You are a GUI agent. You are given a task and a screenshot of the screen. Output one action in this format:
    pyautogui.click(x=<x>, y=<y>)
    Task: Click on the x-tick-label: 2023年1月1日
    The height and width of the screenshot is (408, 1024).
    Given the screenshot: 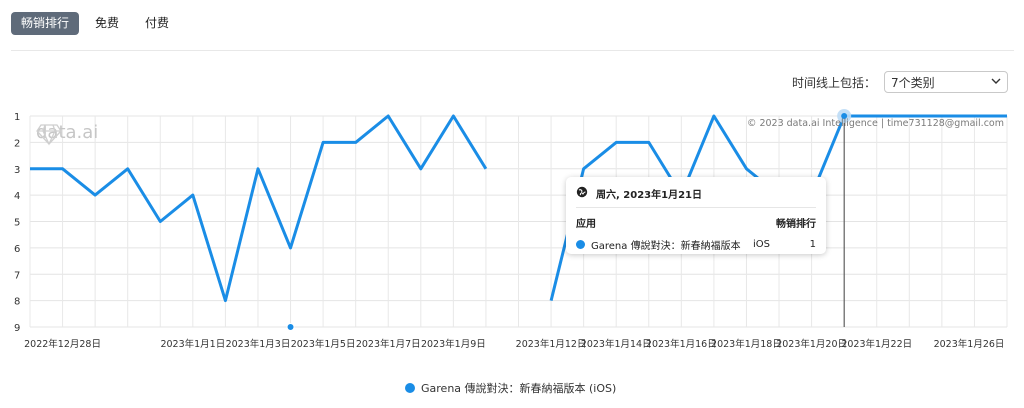 What is the action you would take?
    pyautogui.click(x=192, y=344)
    